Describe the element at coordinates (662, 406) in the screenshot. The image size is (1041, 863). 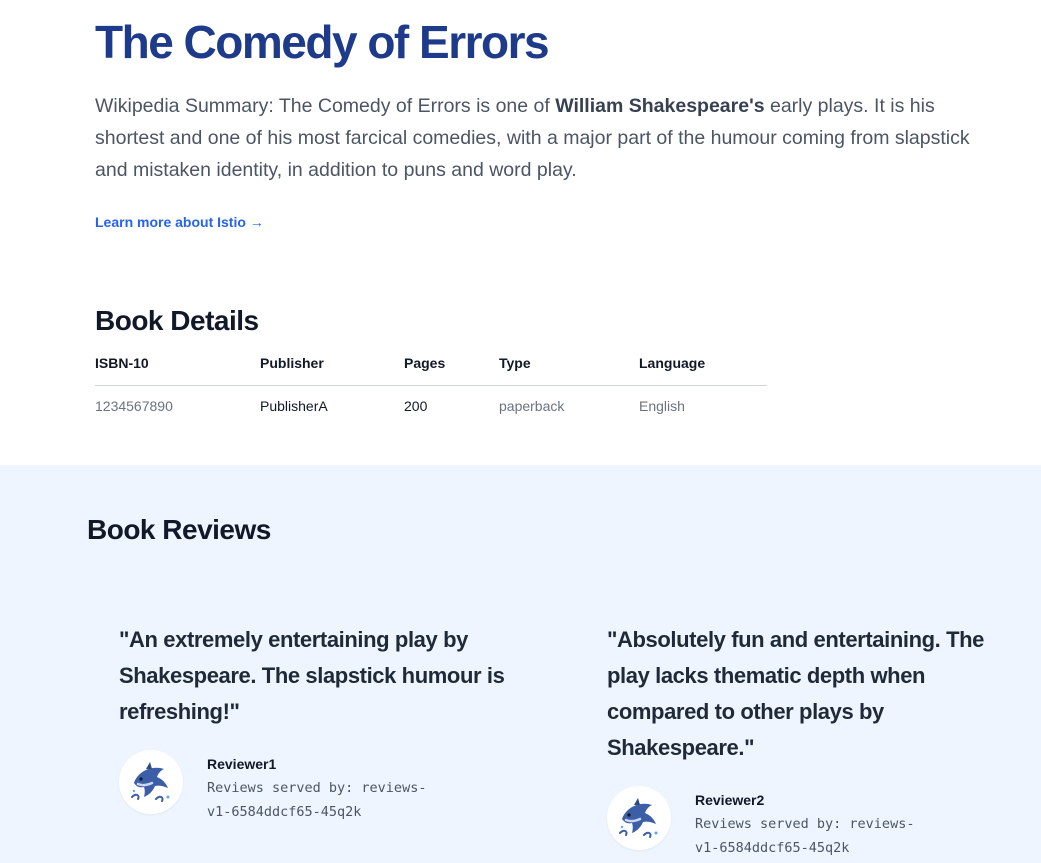
I see `cell-language: English` at that location.